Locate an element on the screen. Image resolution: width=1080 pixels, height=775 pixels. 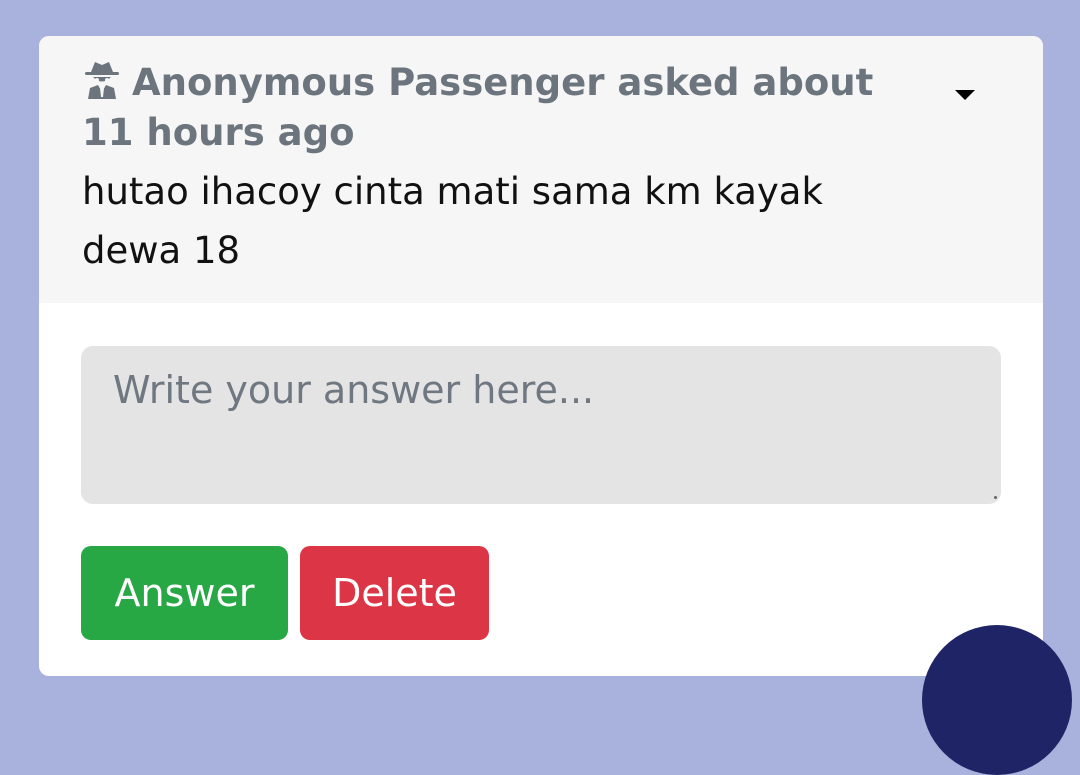
caret-down-icon is located at coordinates (965, 95).